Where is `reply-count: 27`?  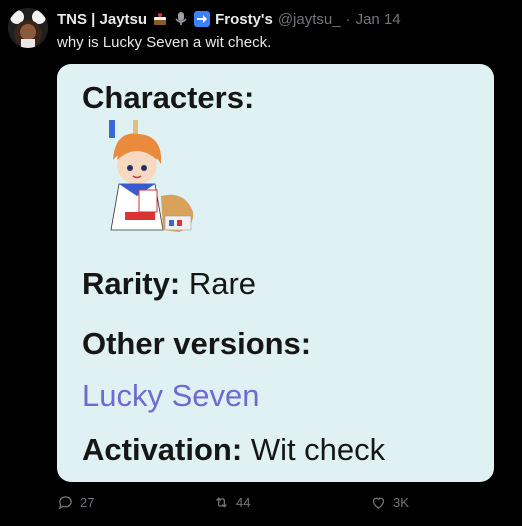 reply-count: 27 is located at coordinates (87, 502).